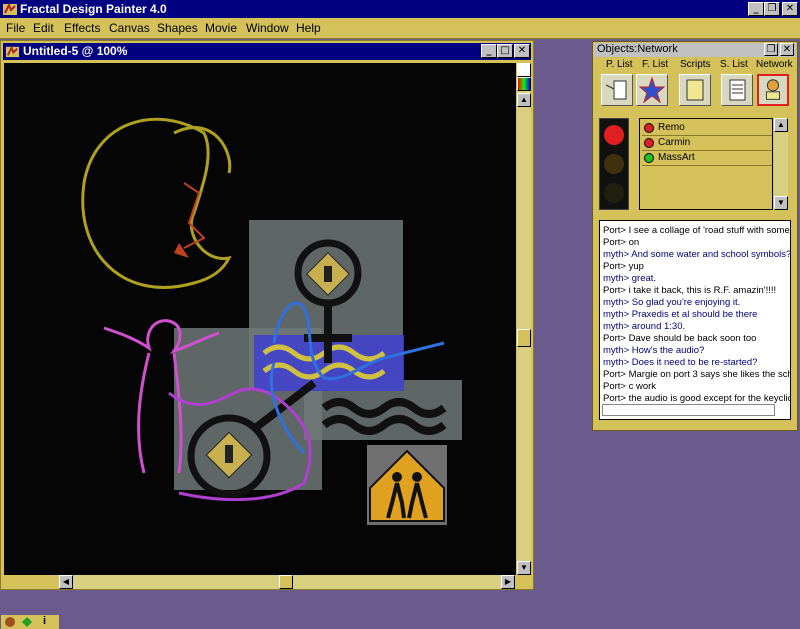 This screenshot has width=800, height=629. What do you see at coordinates (524, 568) in the screenshot?
I see `scroll-down-button: ▼` at bounding box center [524, 568].